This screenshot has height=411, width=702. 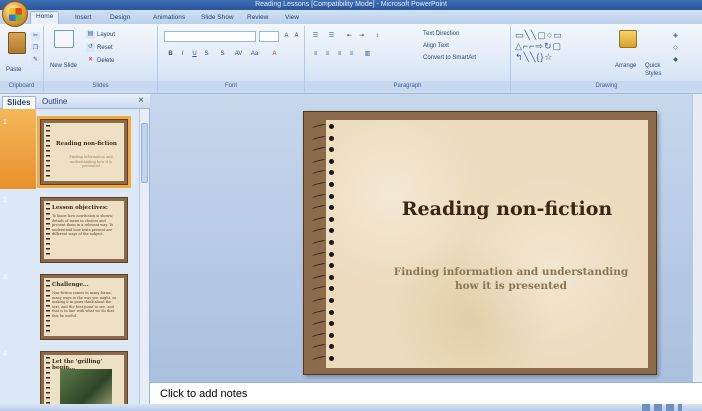 I want to click on shape-fill-icon: ◈, so click(x=675, y=36).